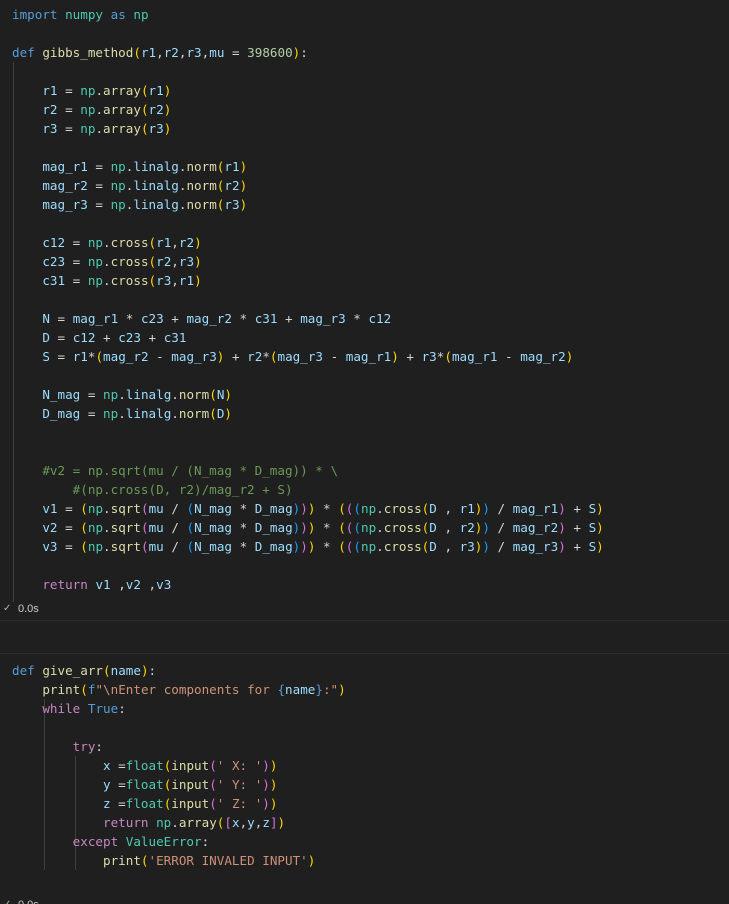 The width and height of the screenshot is (729, 904). What do you see at coordinates (364, 280) in the screenshot?
I see `code-line: c31 = np.cross(r3,r1)` at bounding box center [364, 280].